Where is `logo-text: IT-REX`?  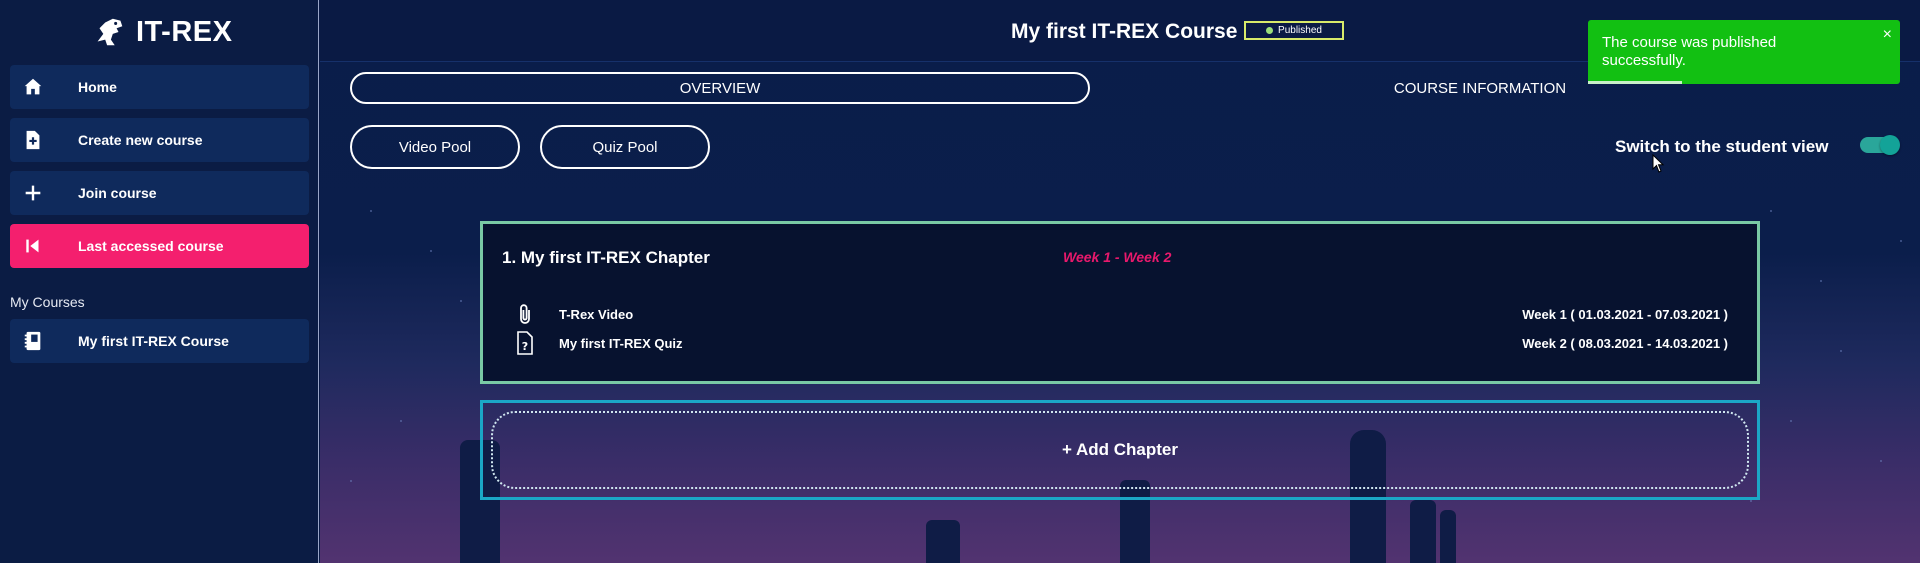
logo-text: IT-REX is located at coordinates (184, 31).